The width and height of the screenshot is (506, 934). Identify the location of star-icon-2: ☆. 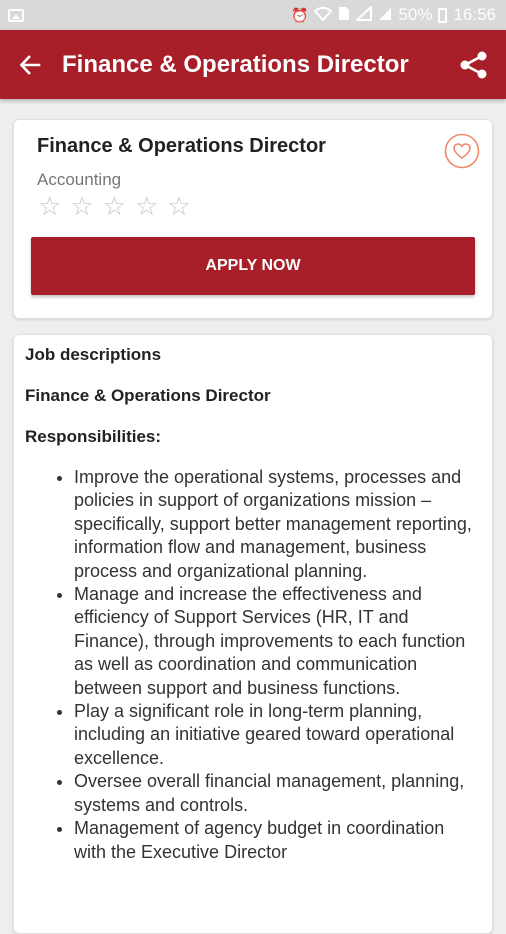
(81, 206).